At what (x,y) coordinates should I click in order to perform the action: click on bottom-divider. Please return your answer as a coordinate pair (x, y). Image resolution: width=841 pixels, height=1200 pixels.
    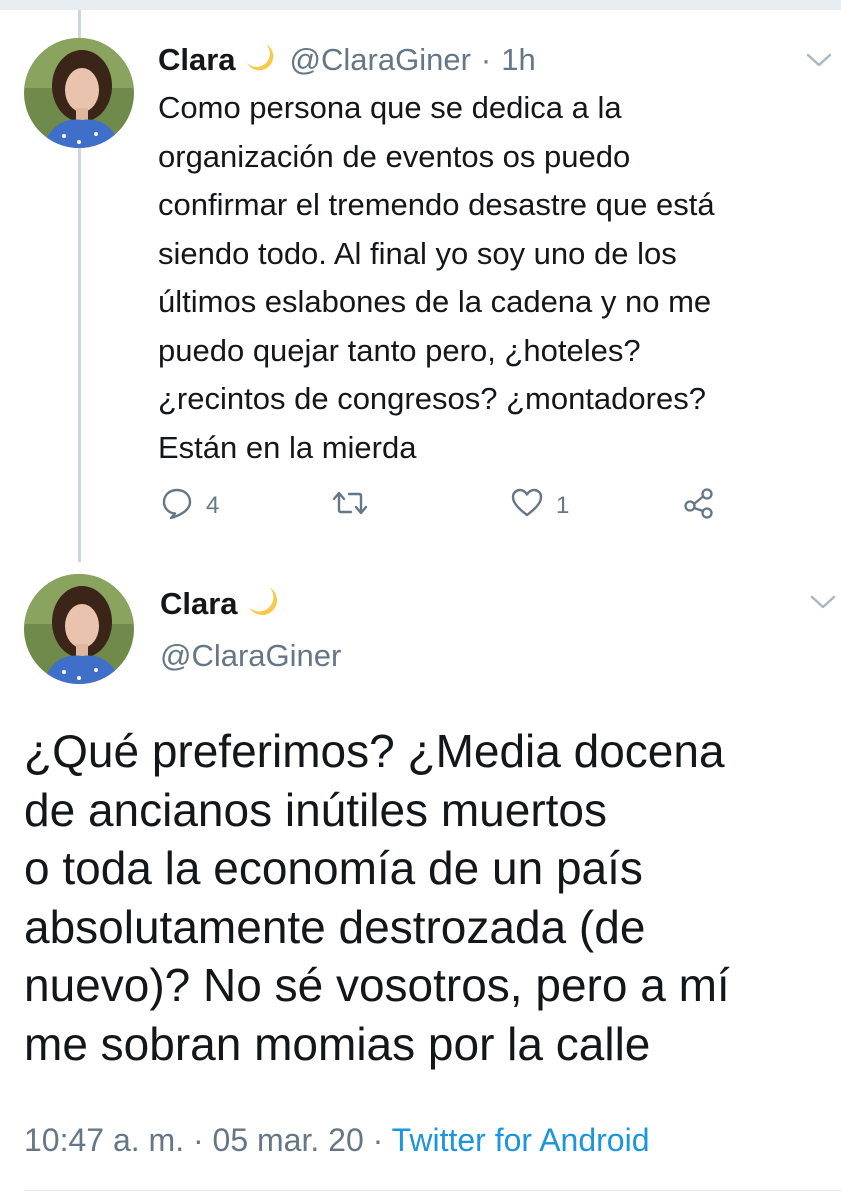
    Looking at the image, I should click on (432, 1190).